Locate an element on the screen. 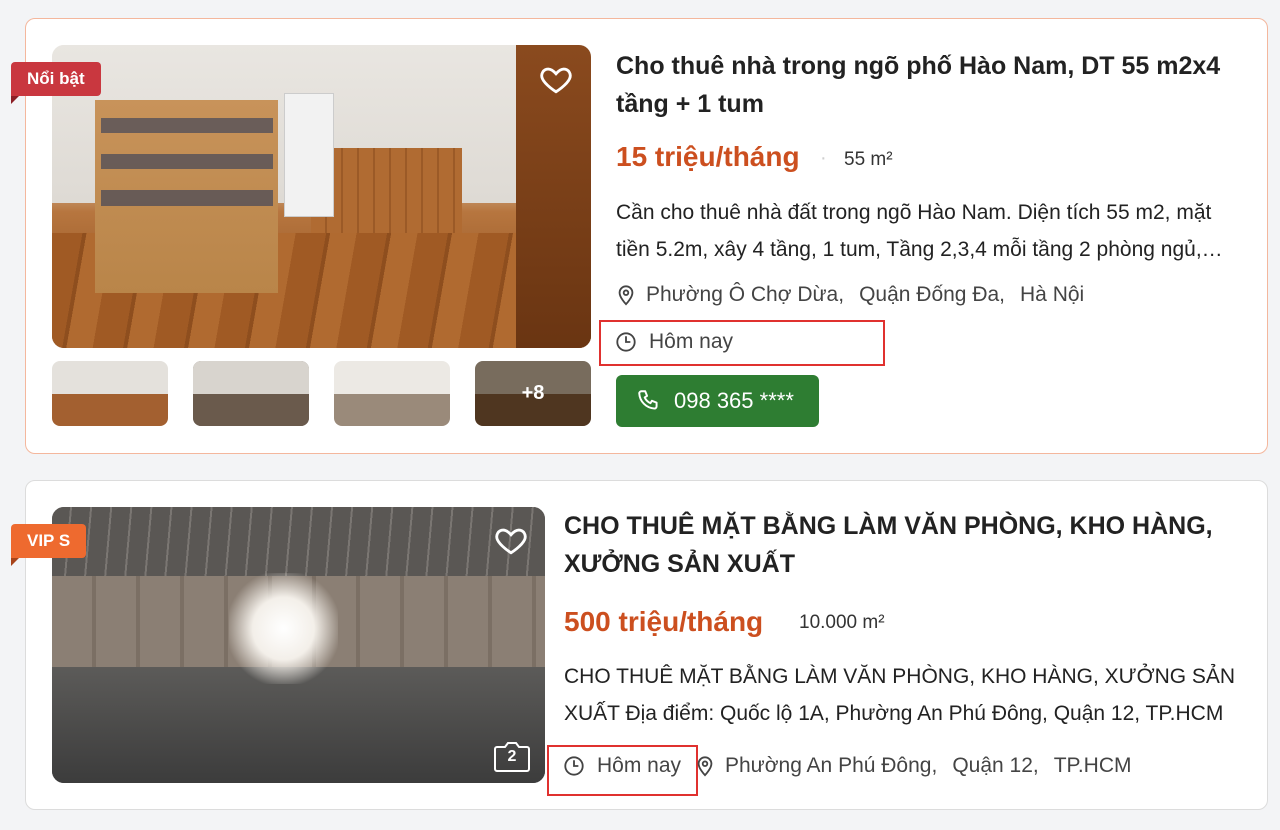 The image size is (1280, 830). more-photos-count: +8 is located at coordinates (533, 393).